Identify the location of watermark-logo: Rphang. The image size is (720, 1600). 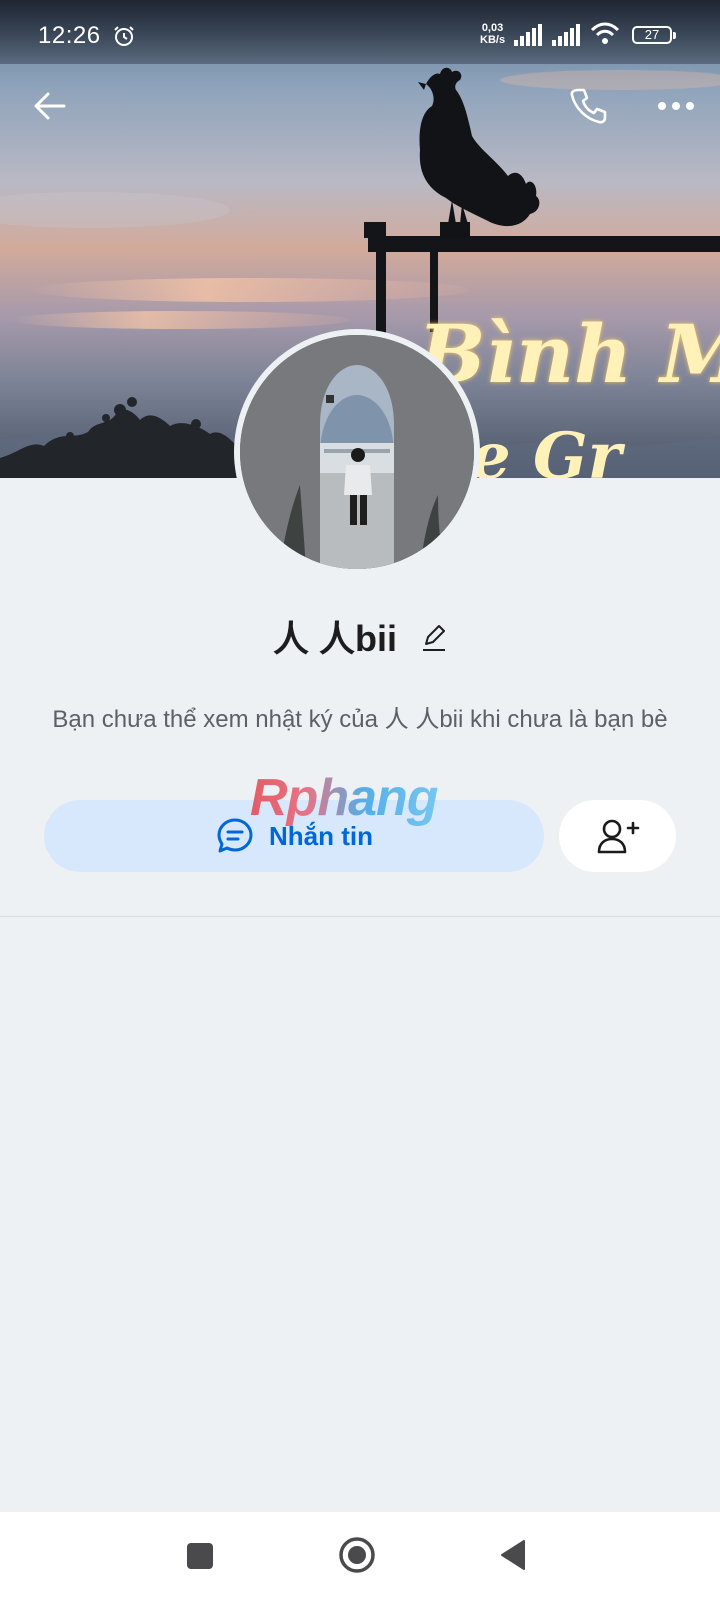
(344, 798).